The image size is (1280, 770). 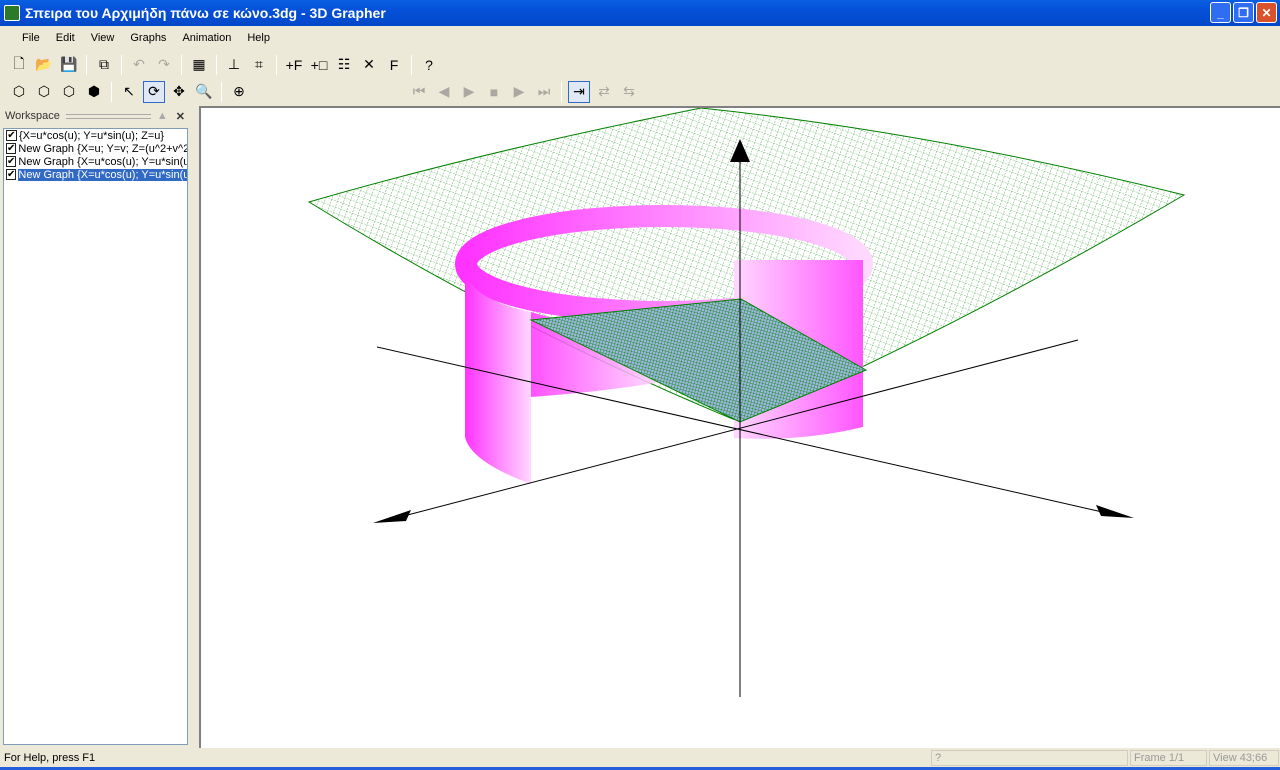 I want to click on zoom-fit-button: ⊕, so click(x=239, y=92).